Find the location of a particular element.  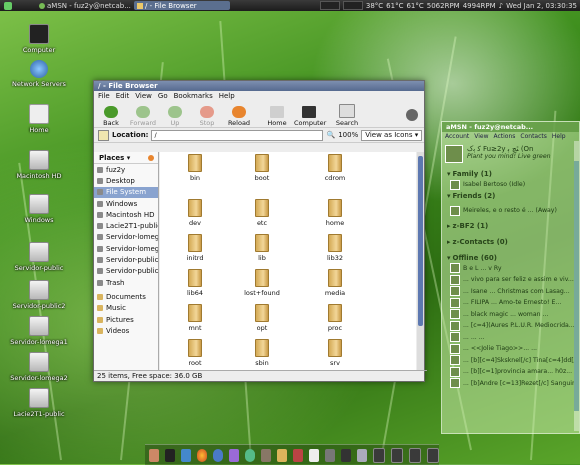

file-item: lib32 is located at coordinates (335, 248).